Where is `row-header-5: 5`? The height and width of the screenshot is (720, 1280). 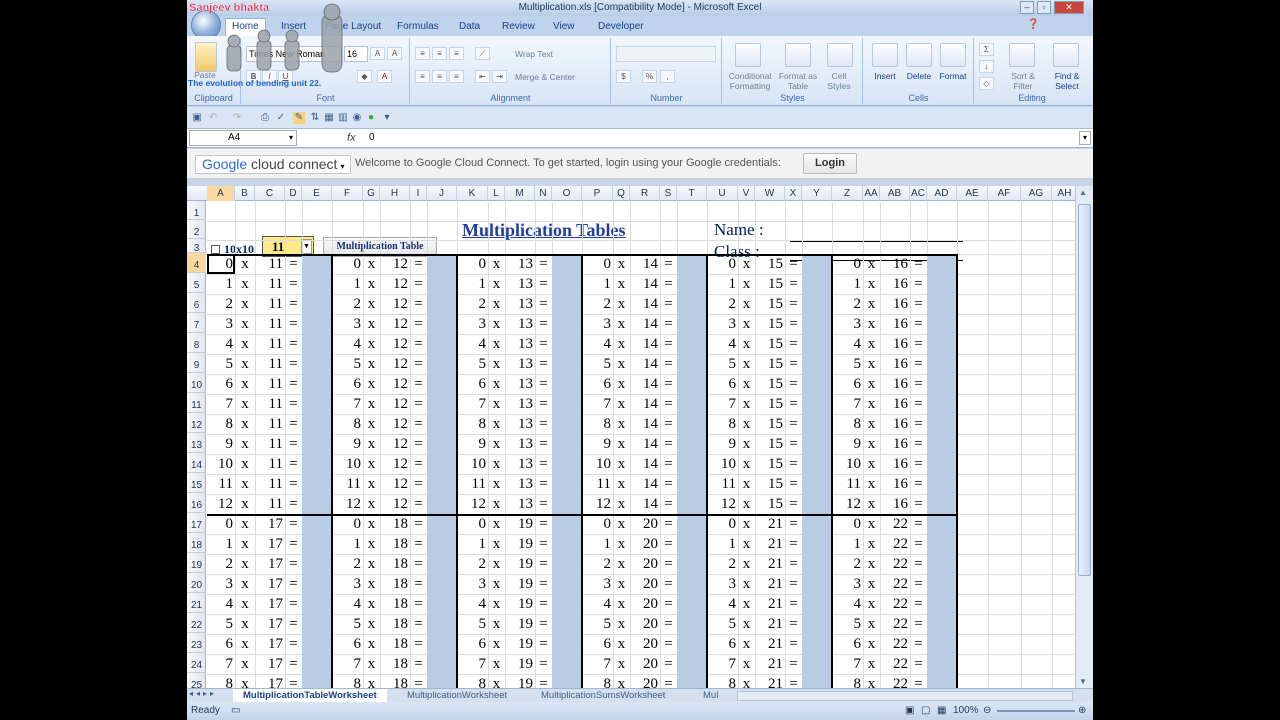 row-header-5: 5 is located at coordinates (196, 283).